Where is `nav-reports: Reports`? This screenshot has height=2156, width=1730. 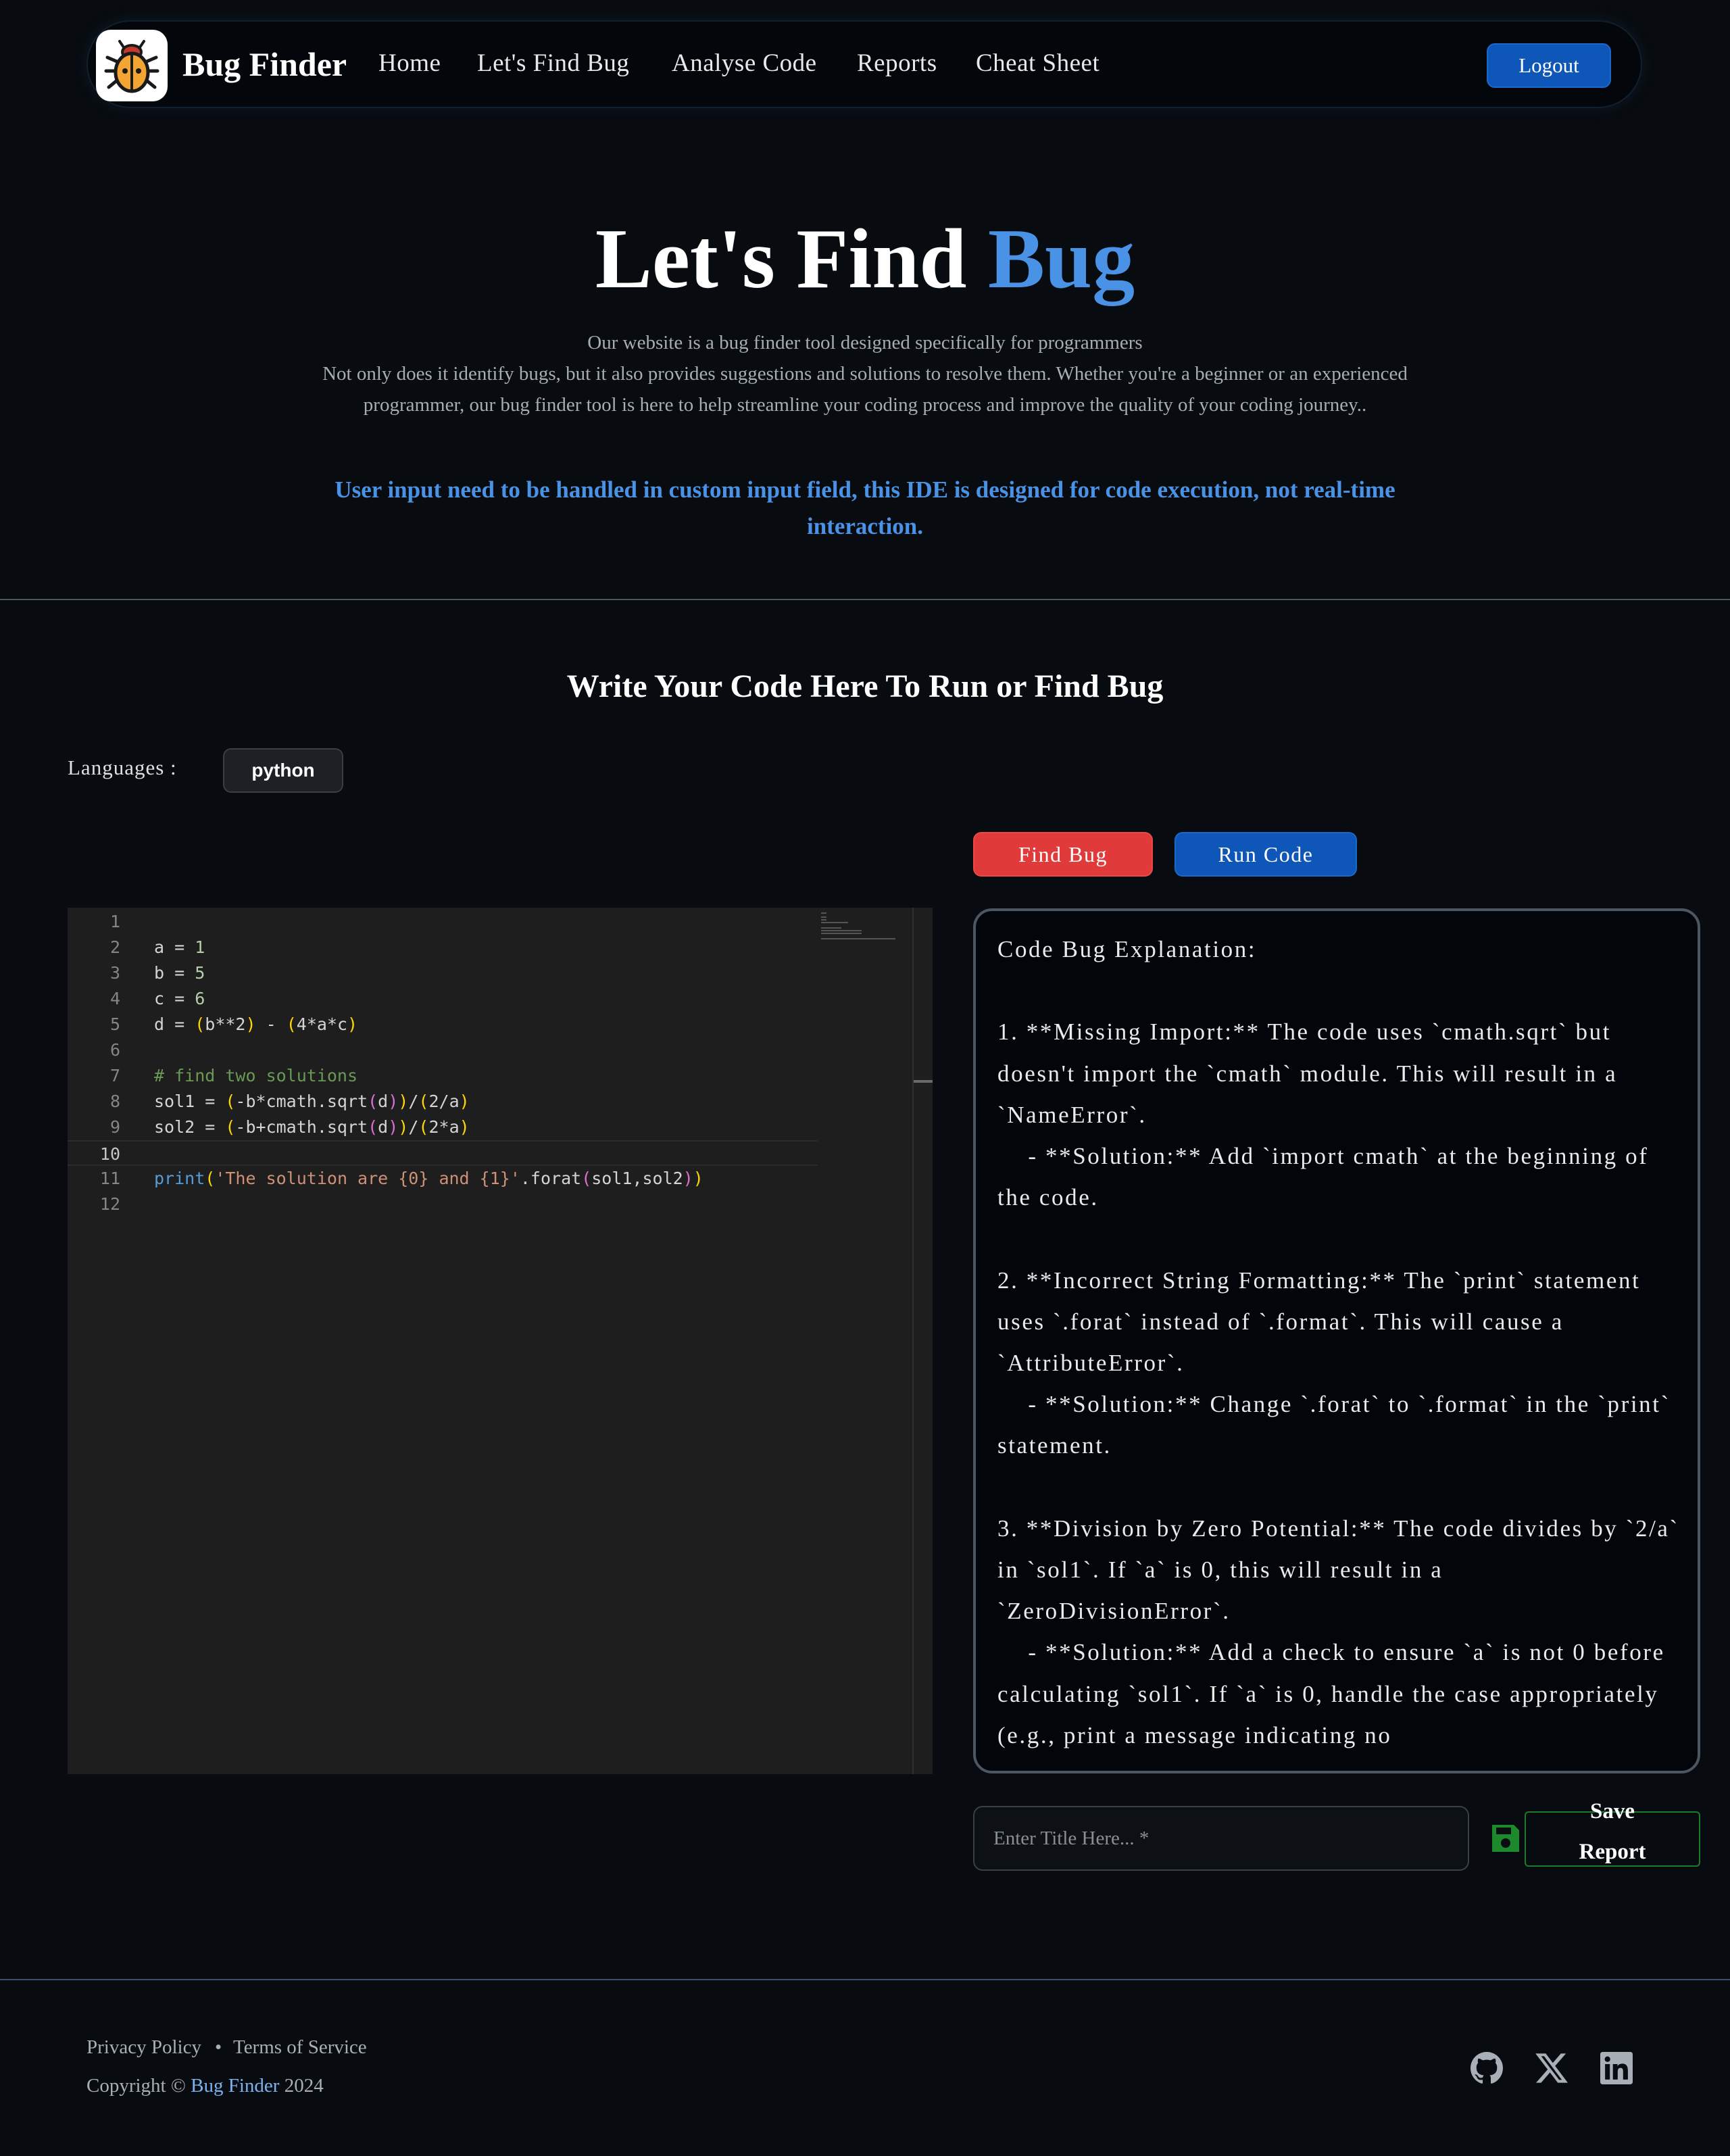
nav-reports: Reports is located at coordinates (897, 63).